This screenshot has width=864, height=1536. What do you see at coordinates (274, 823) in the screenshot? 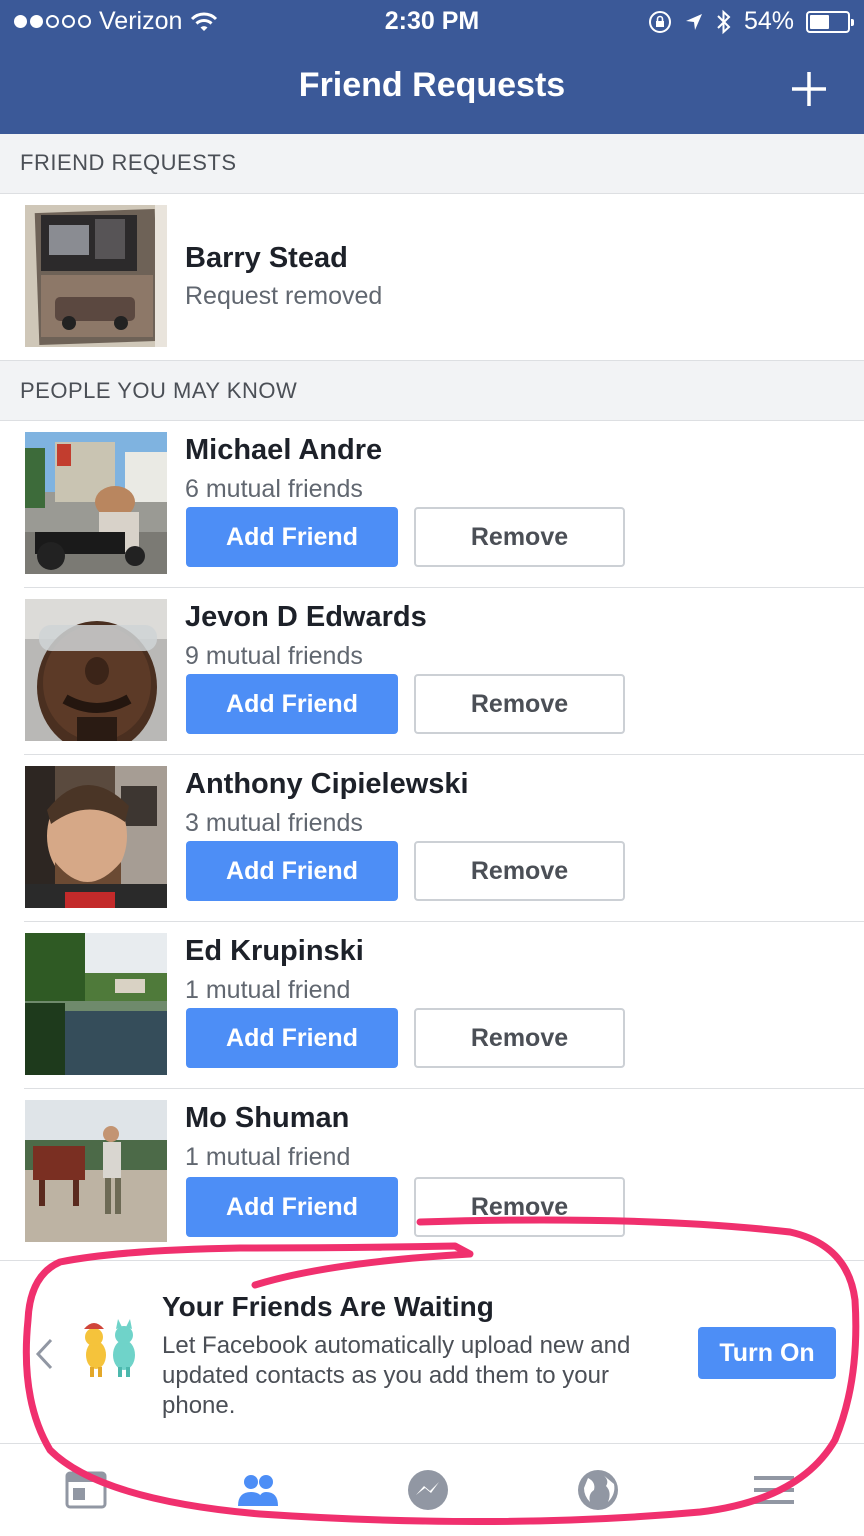
I see `mutual-friends: 3 mutual friends` at bounding box center [274, 823].